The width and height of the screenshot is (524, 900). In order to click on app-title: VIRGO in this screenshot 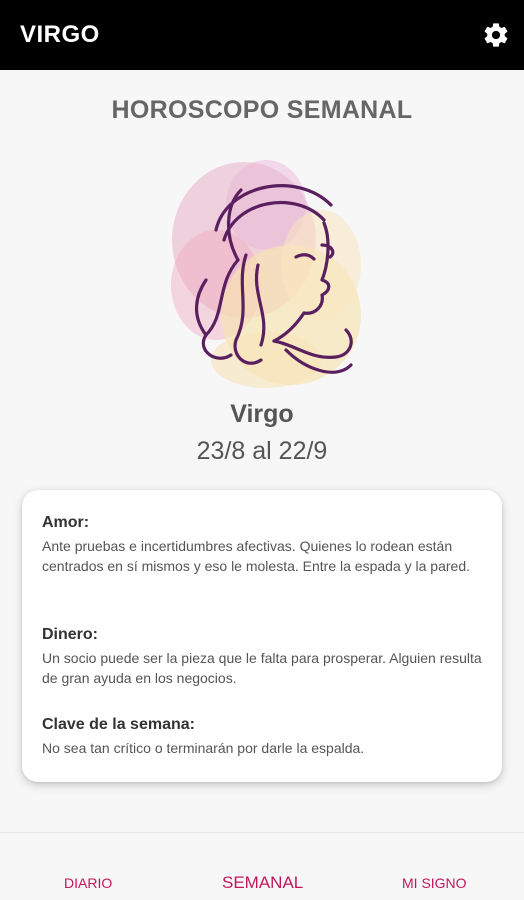, I will do `click(60, 34)`.